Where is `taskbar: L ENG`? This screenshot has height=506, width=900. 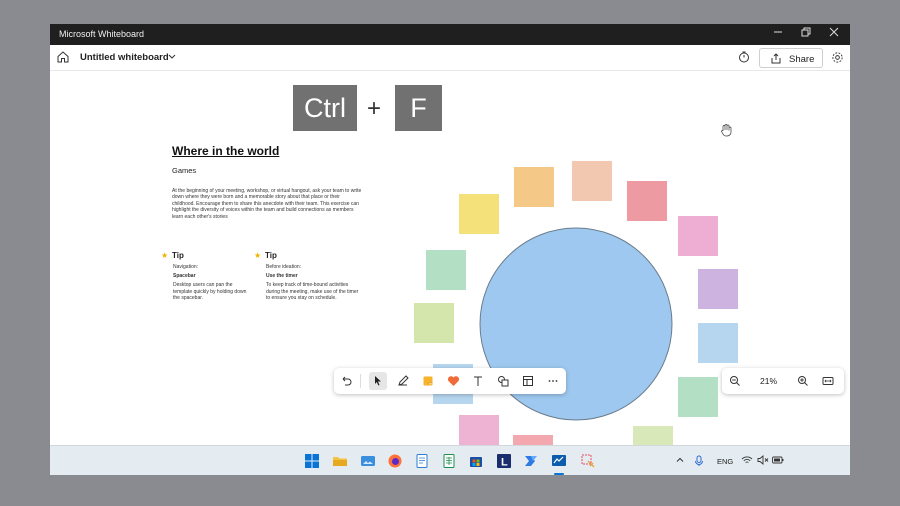
taskbar: L ENG is located at coordinates (450, 460).